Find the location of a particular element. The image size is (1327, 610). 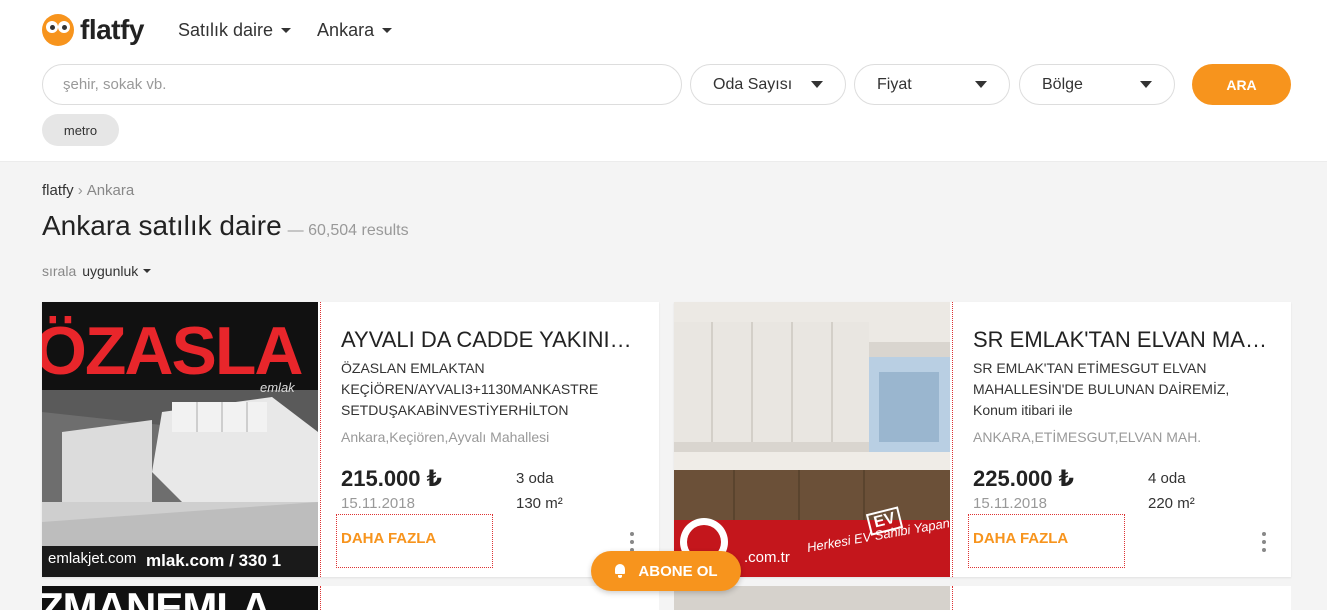

photo-brand-subtext: emlak is located at coordinates (277, 387).